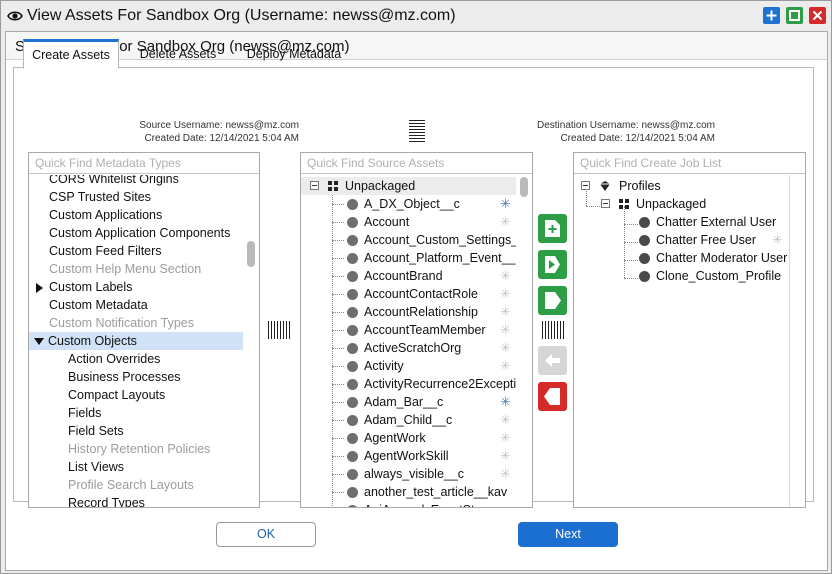 This screenshot has height=574, width=832. What do you see at coordinates (39, 287) in the screenshot?
I see `expand-arrow-icon` at bounding box center [39, 287].